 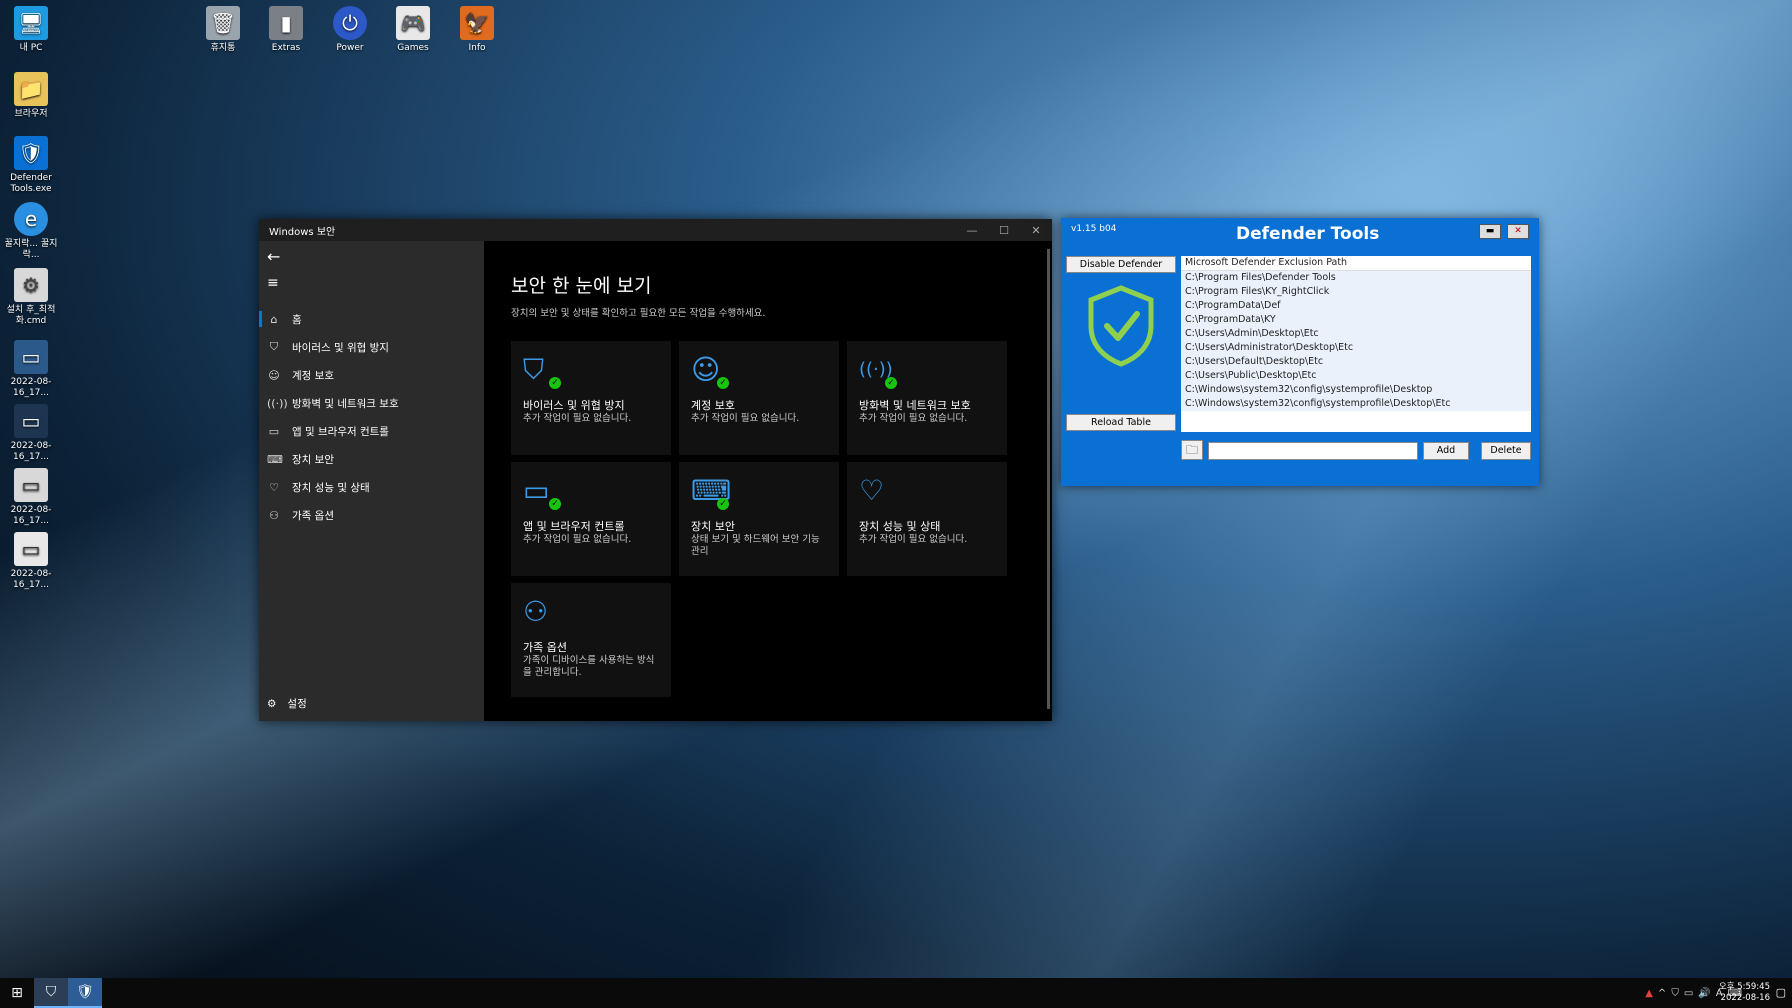 What do you see at coordinates (1121, 264) in the screenshot?
I see `disable-defender-button: Disable Defender` at bounding box center [1121, 264].